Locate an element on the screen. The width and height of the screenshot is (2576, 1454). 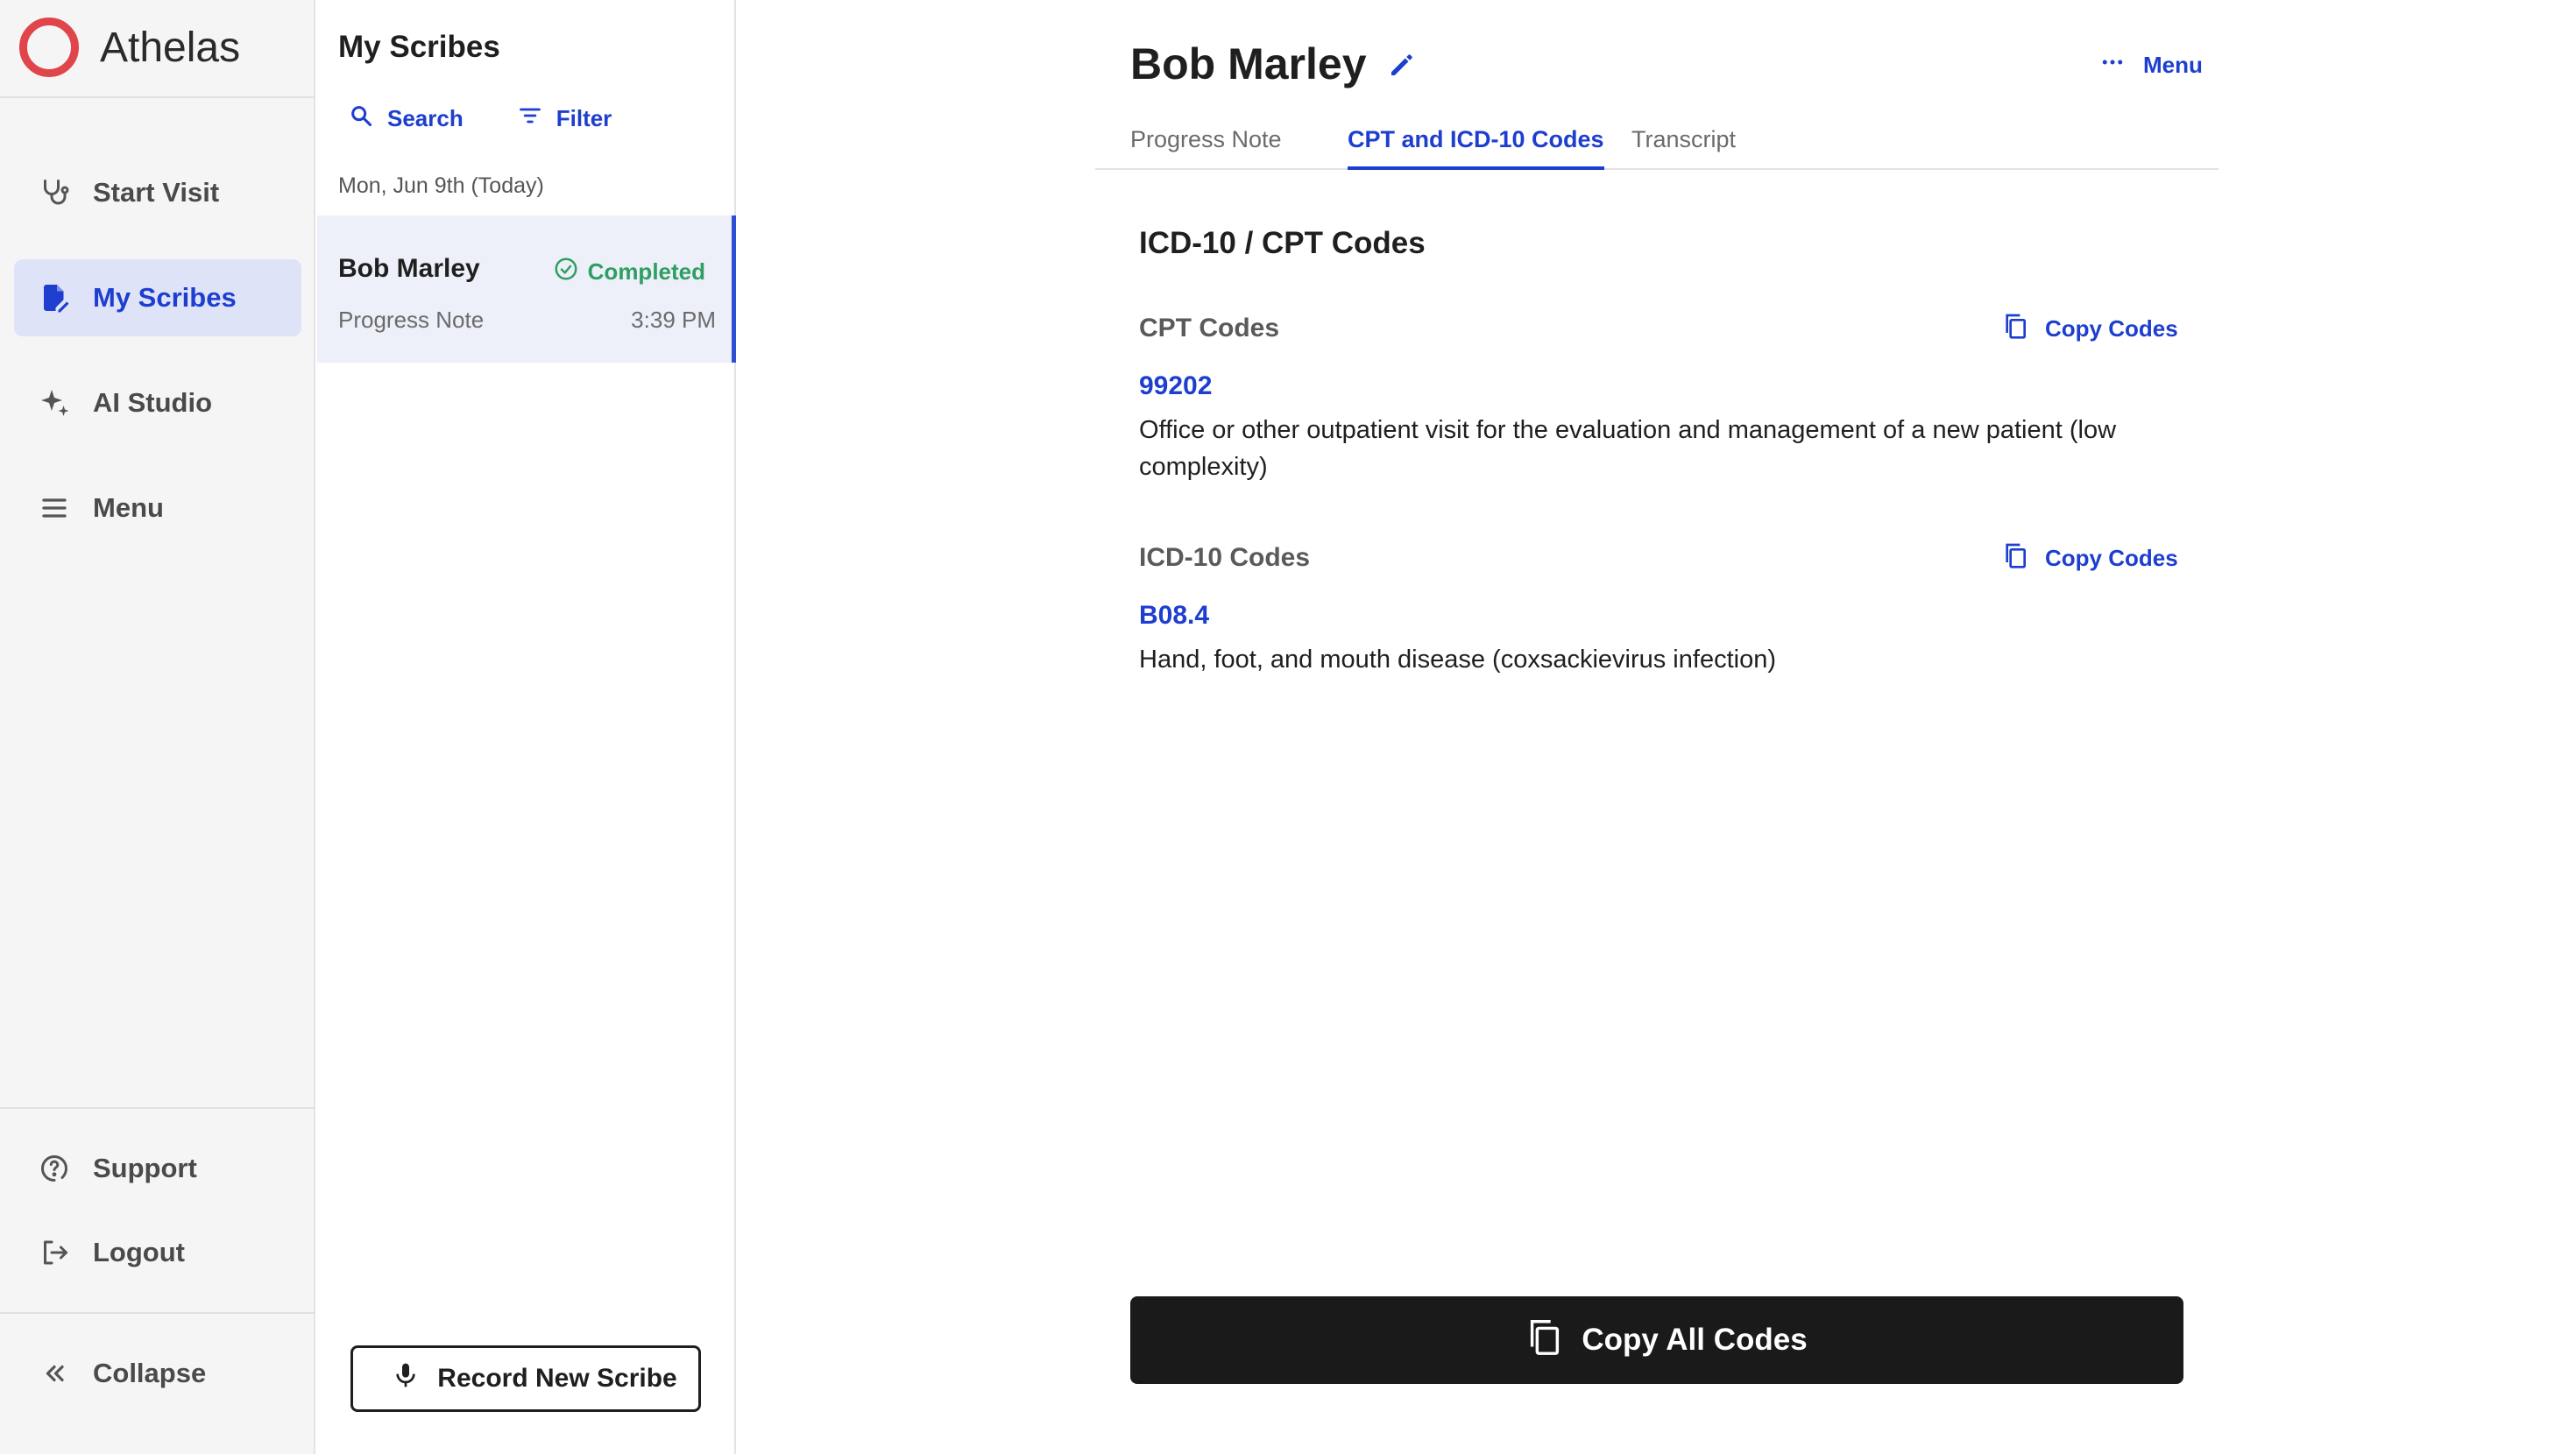
sidebar-item-start-visit: Start Visit is located at coordinates (157, 192).